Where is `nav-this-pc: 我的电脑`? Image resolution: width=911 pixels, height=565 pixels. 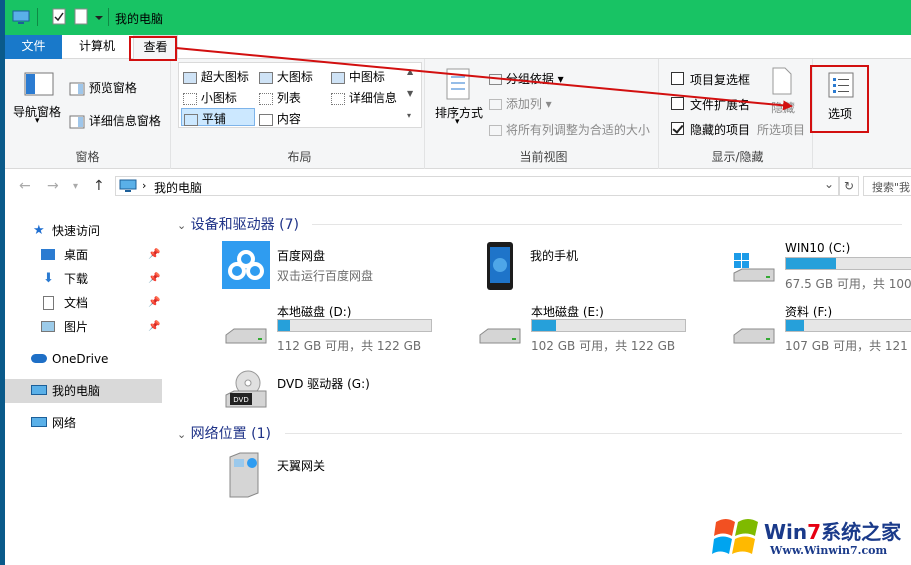
nav-this-pc: 我的电脑 is located at coordinates (83, 391).